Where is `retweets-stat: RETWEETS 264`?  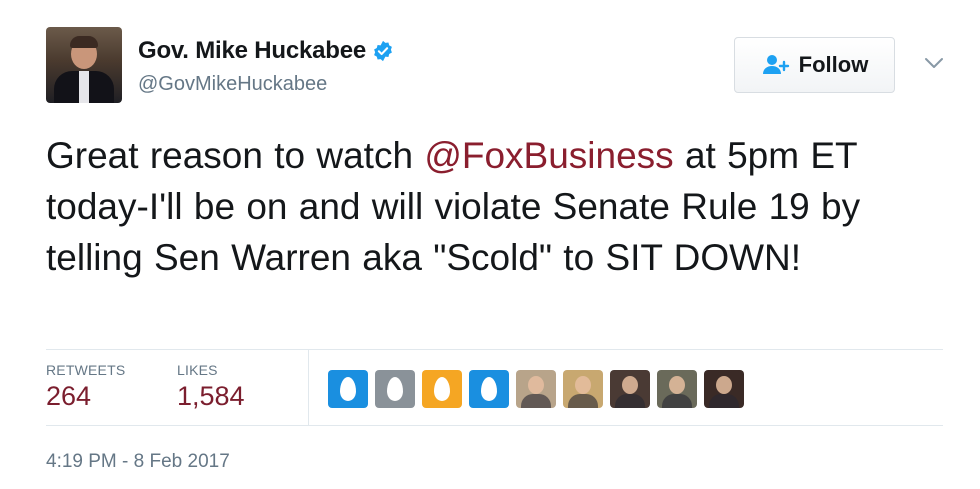 retweets-stat: RETWEETS 264 is located at coordinates (85, 387).